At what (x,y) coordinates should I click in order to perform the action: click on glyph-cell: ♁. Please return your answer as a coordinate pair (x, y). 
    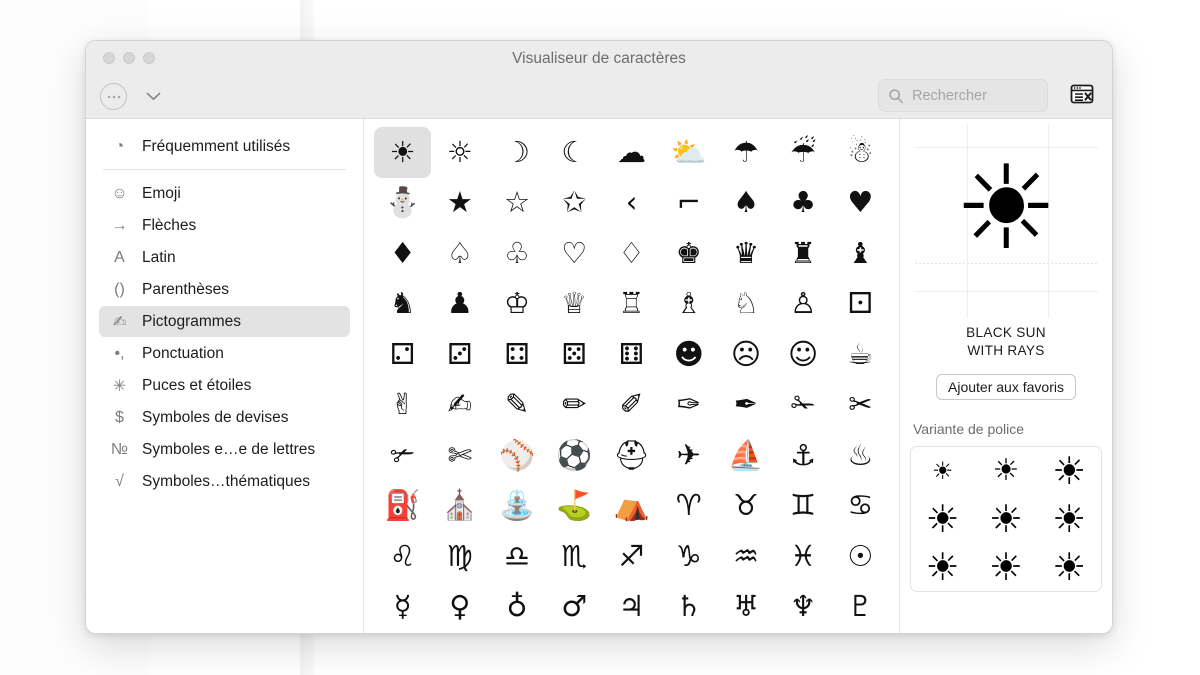
    Looking at the image, I should click on (516, 607).